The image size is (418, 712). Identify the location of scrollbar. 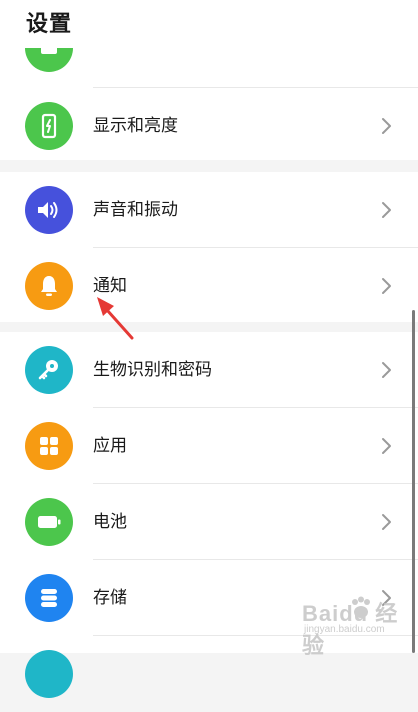
(413, 481).